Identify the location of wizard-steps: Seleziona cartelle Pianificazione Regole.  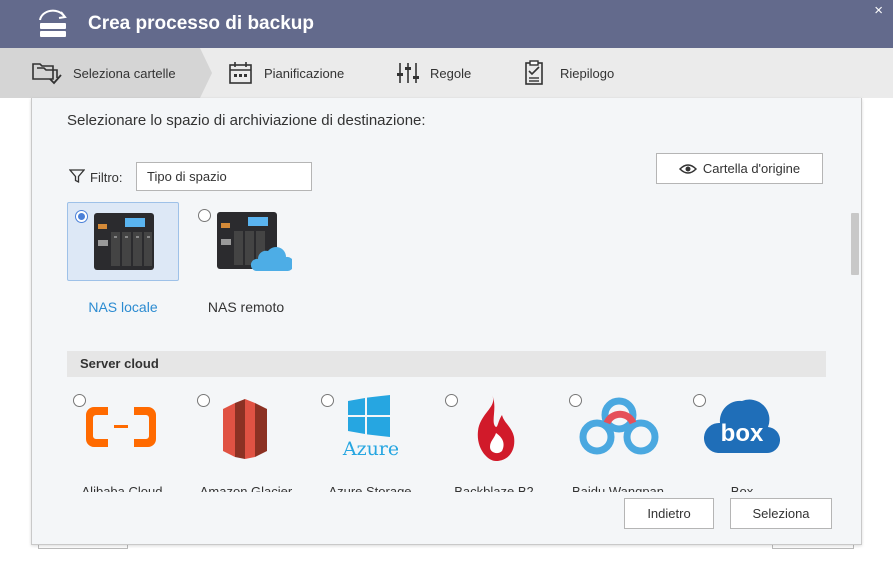
(446, 73).